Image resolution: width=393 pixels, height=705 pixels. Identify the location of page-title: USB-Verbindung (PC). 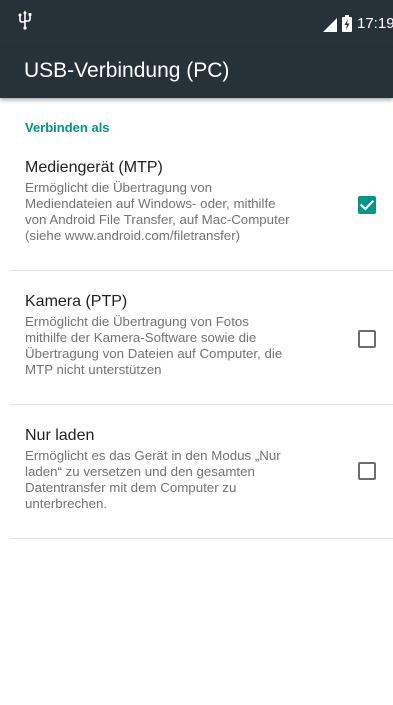
(127, 70).